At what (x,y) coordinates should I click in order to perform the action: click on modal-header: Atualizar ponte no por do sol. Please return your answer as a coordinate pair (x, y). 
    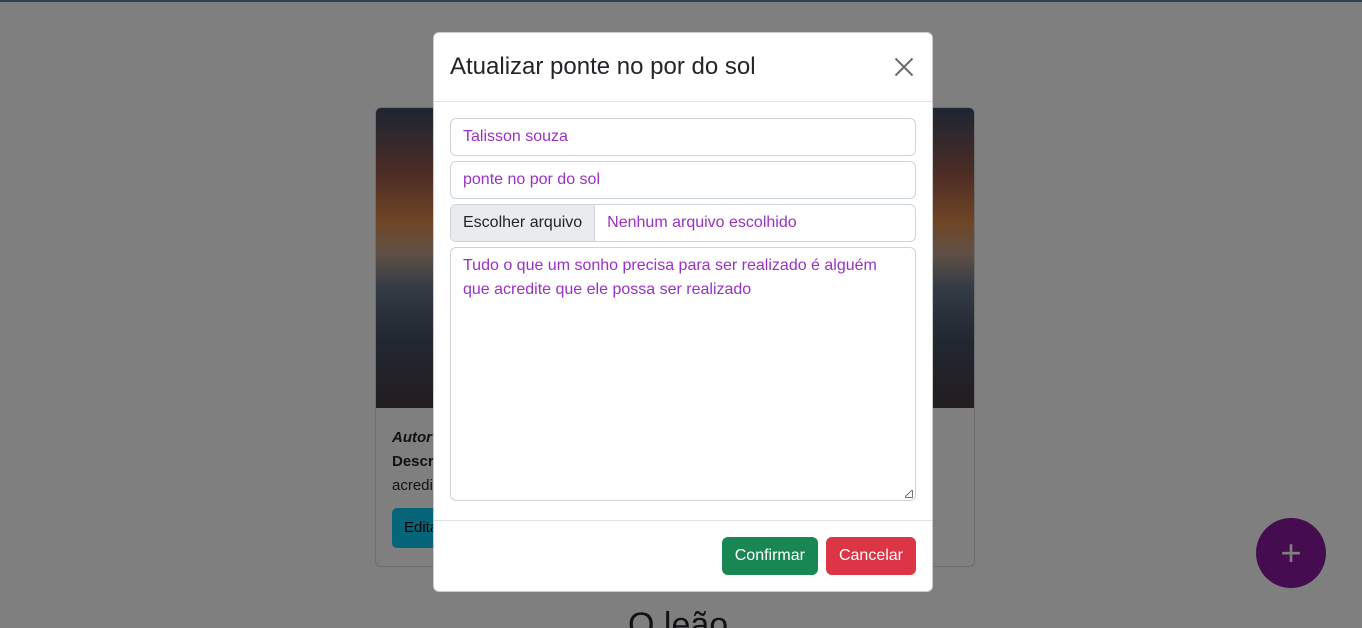
    Looking at the image, I should click on (683, 67).